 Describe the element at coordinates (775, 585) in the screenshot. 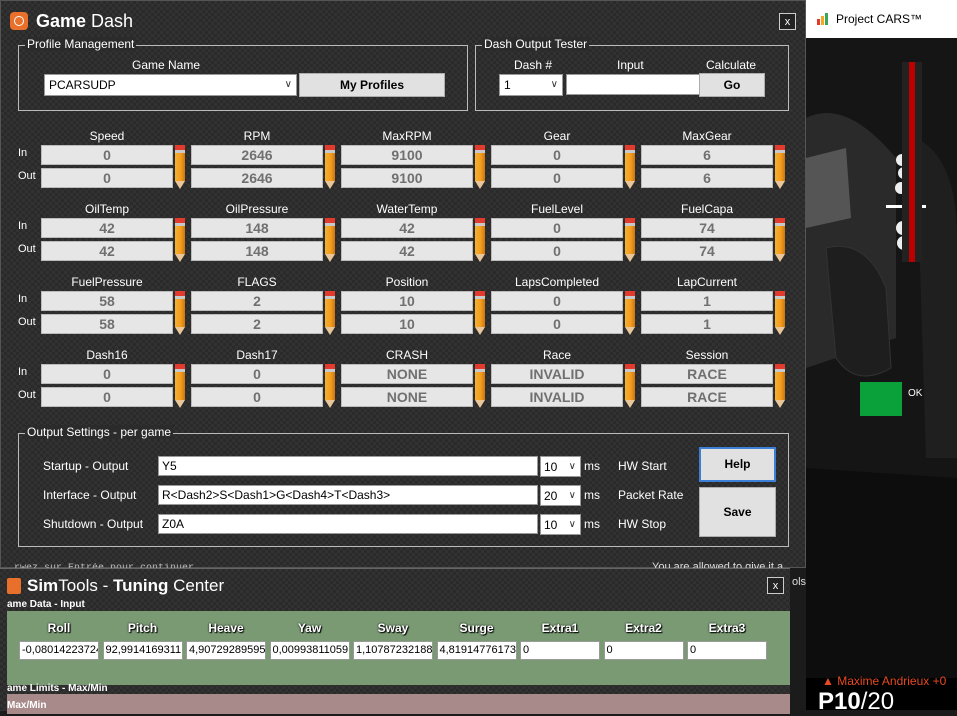

I see `simtools-close-button: x` at that location.